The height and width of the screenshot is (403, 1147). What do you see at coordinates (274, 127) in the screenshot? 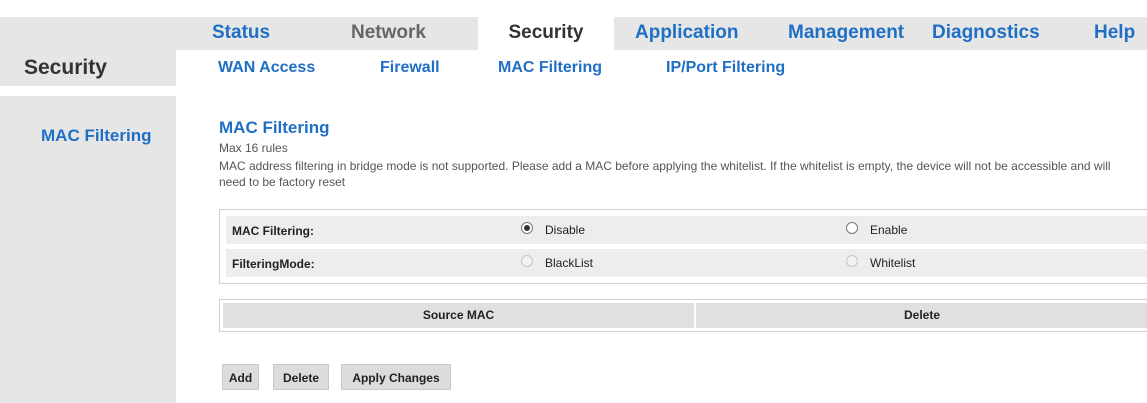
I see `section-title: MAC Filtering` at bounding box center [274, 127].